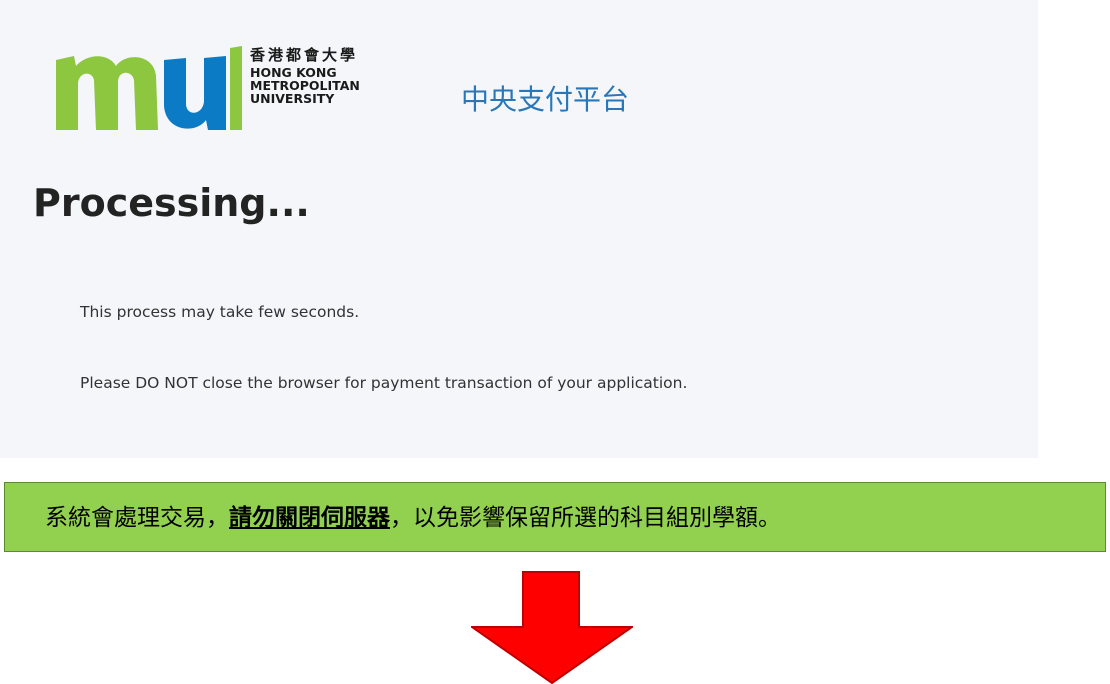 Image resolution: width=1110 pixels, height=684 pixels. I want to click on chinese-notice-banner: 系統會處理交易，請勿關閉伺服器，以免影響保留所選的科目組別學額。, so click(555, 517).